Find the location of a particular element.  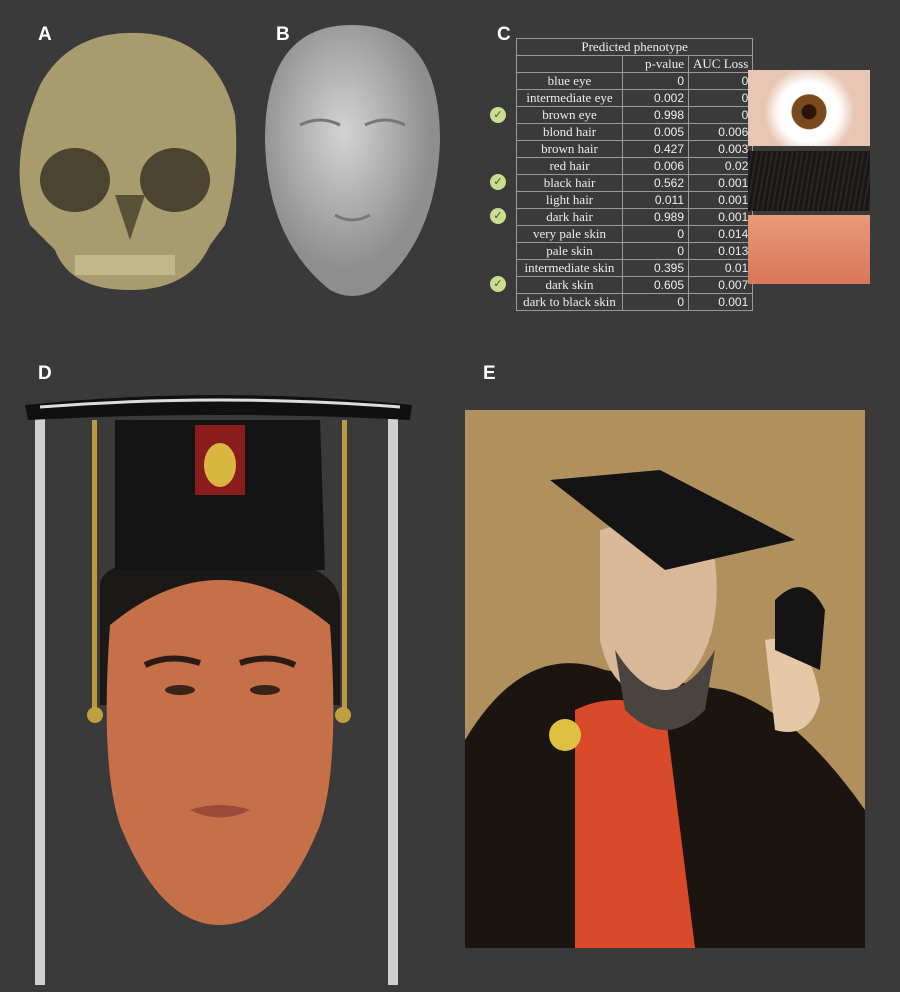

table-row: brown eye 0.998 0 is located at coordinates (635, 115).